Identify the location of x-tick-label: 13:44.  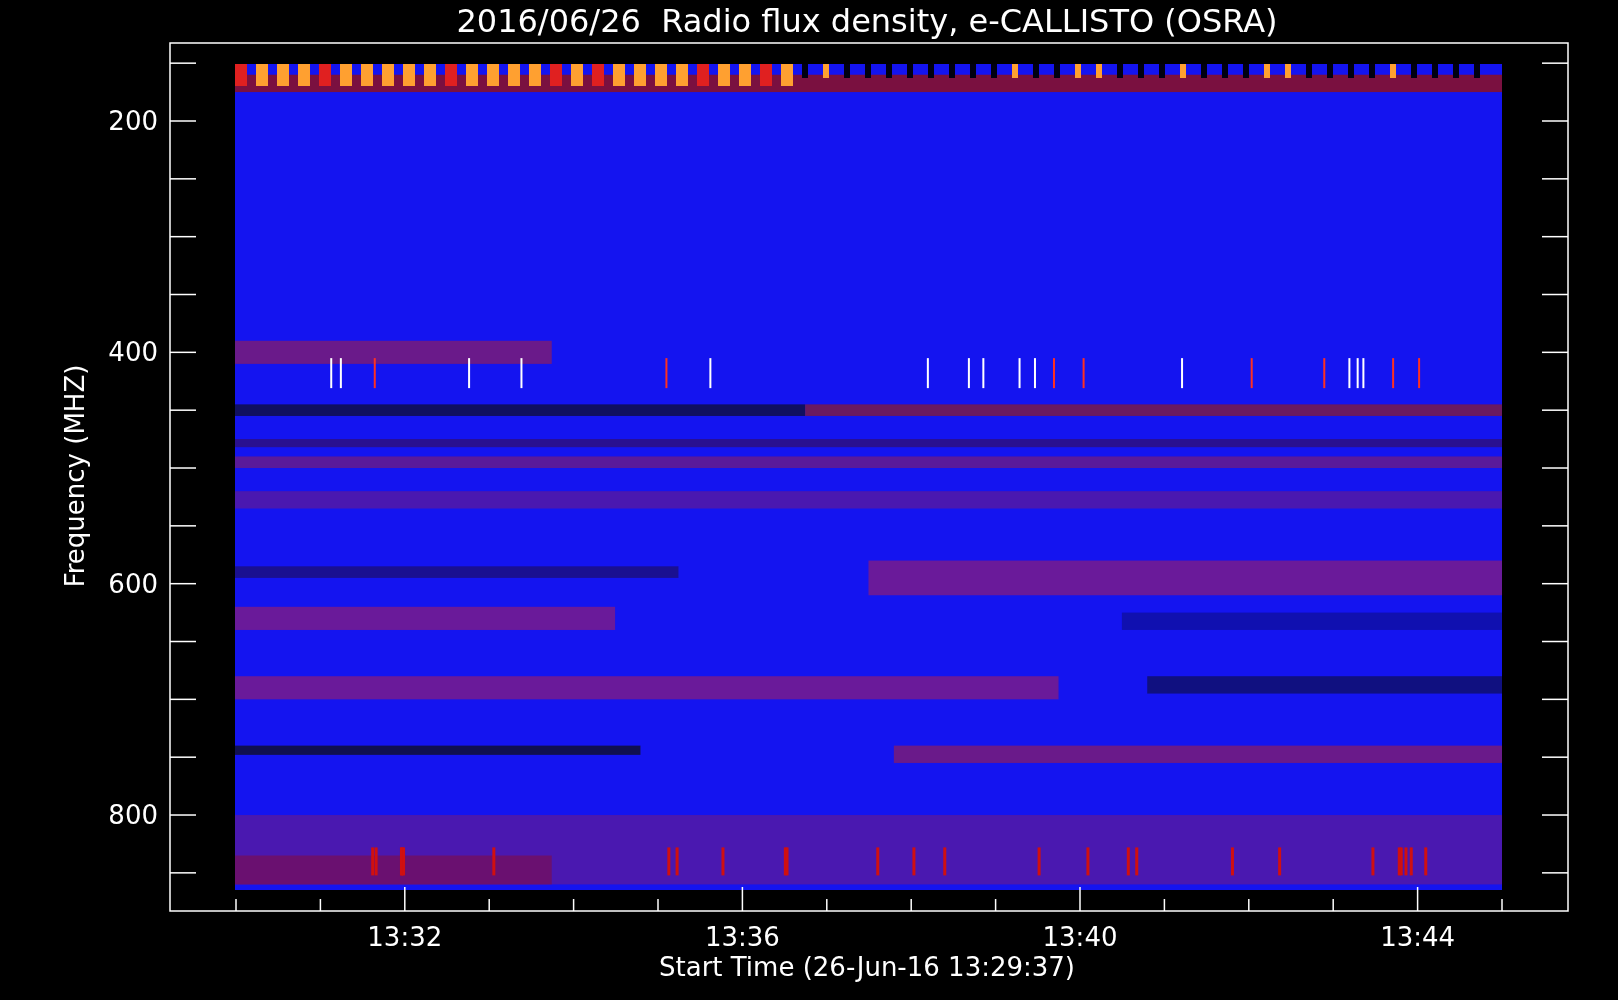
(1418, 937).